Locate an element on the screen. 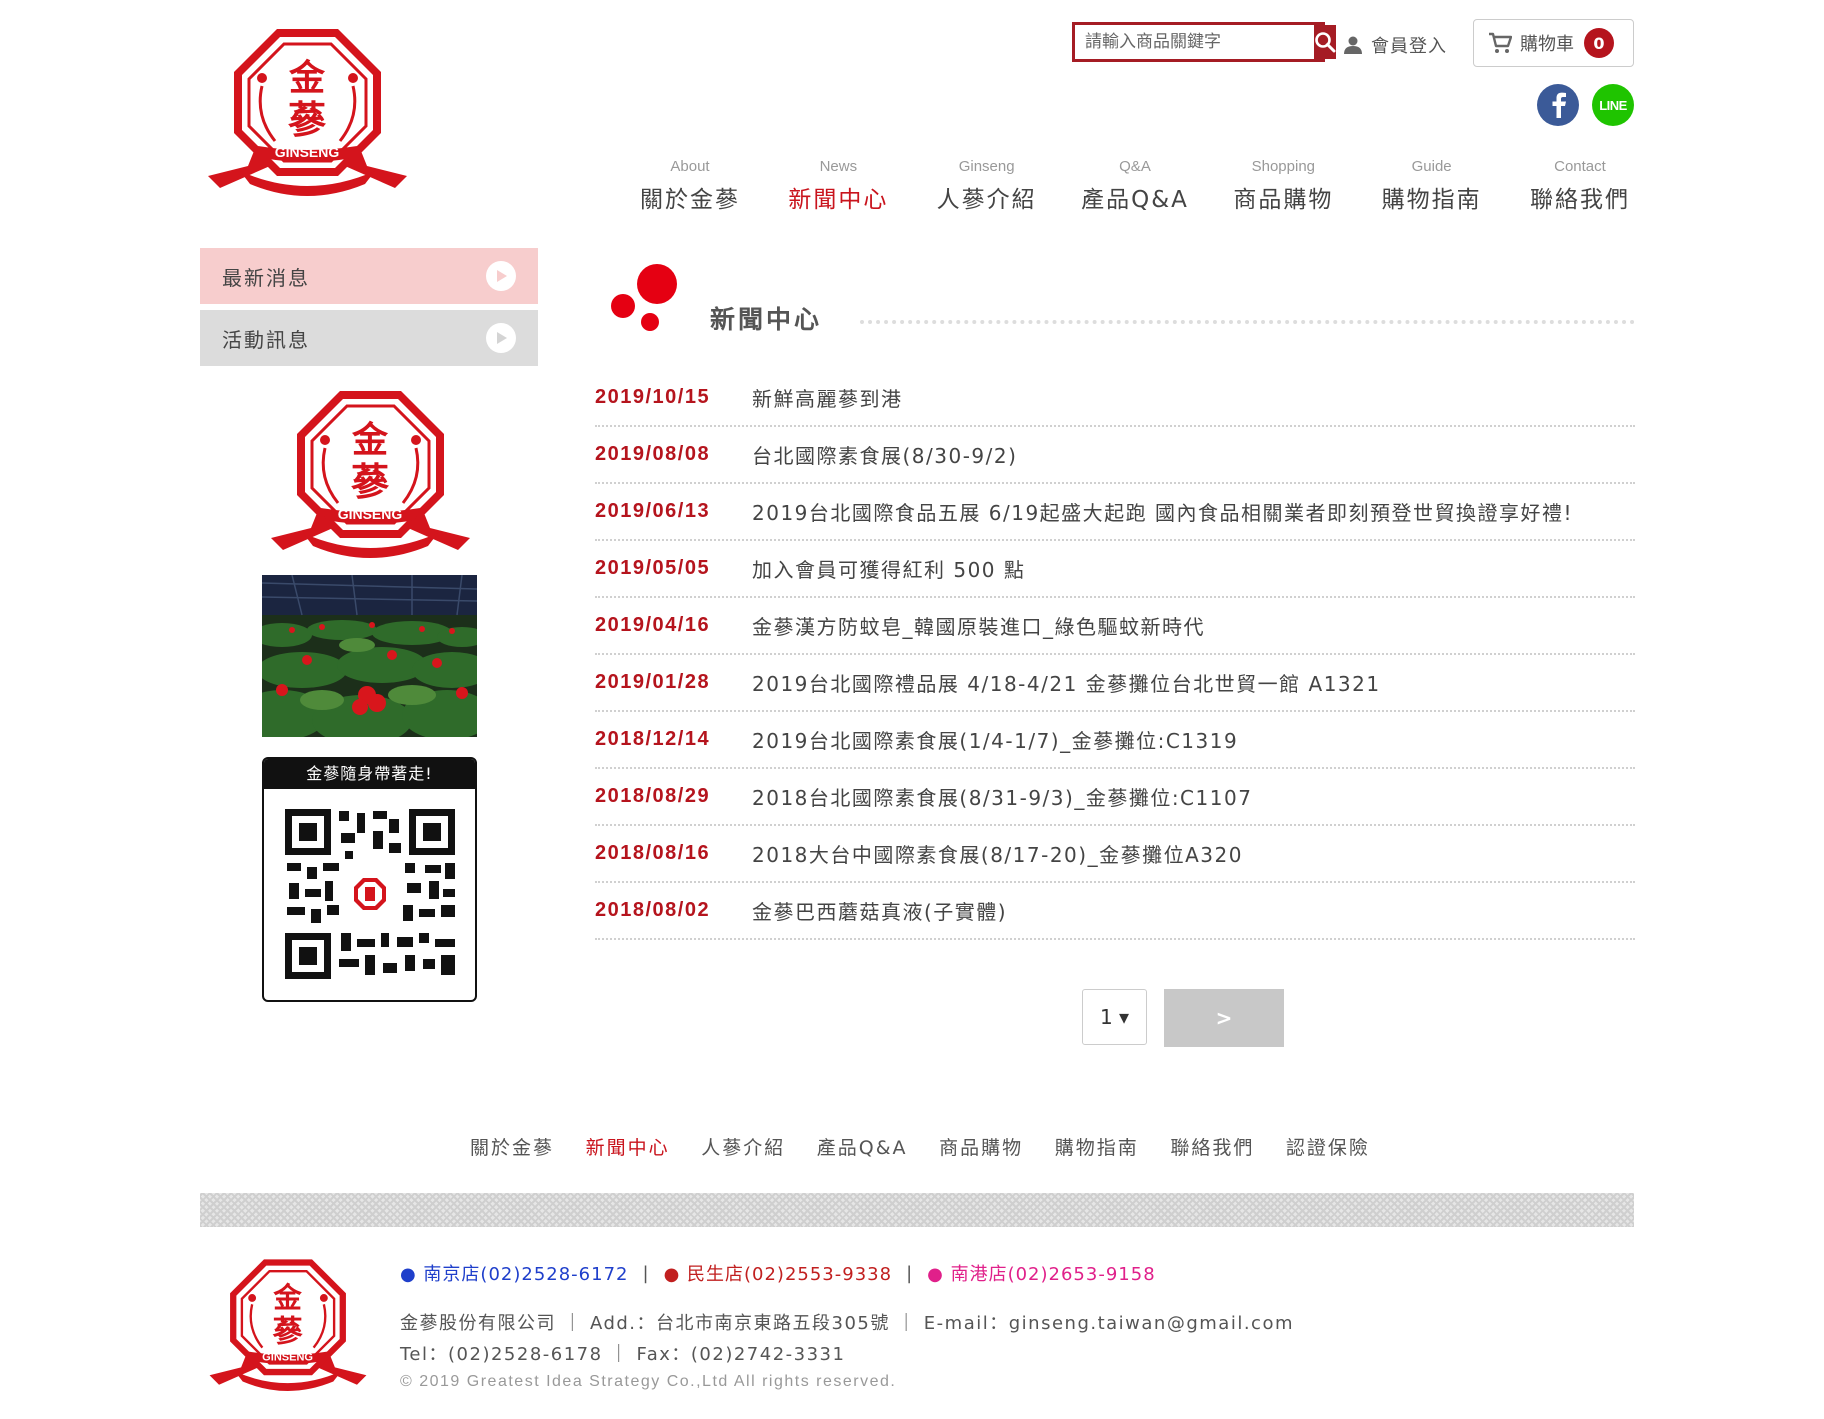  footer-link-shopping: 商品購物 is located at coordinates (981, 1146).